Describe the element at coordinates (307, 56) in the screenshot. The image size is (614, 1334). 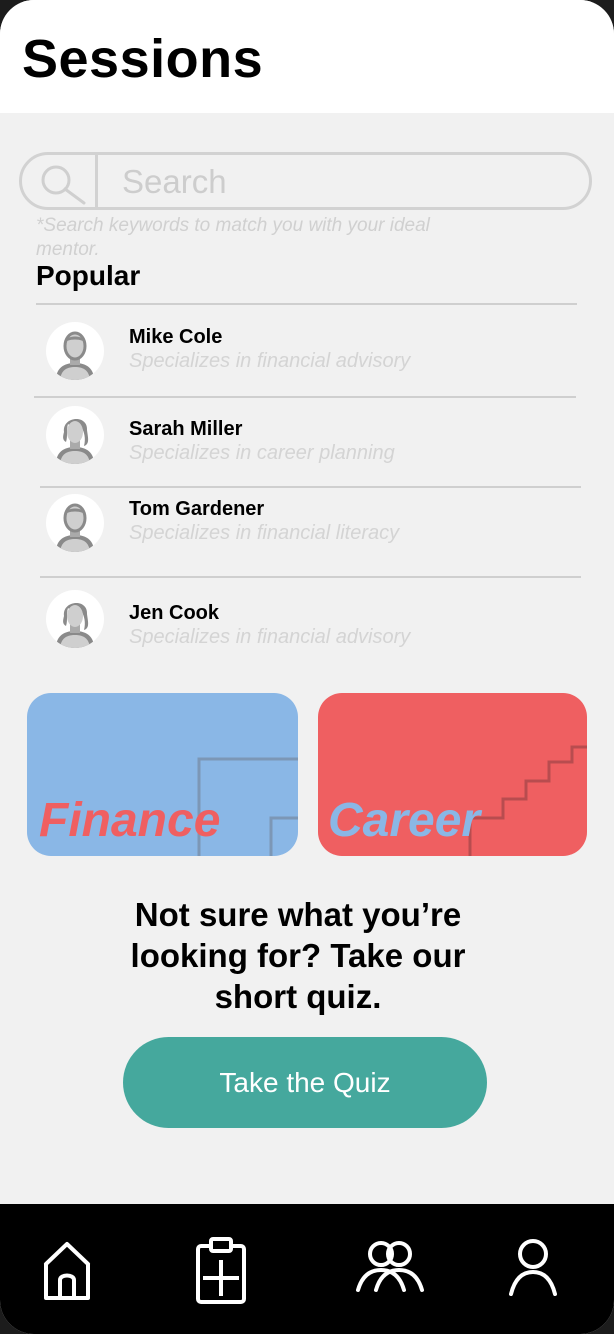
I see `header: Sessions` at that location.